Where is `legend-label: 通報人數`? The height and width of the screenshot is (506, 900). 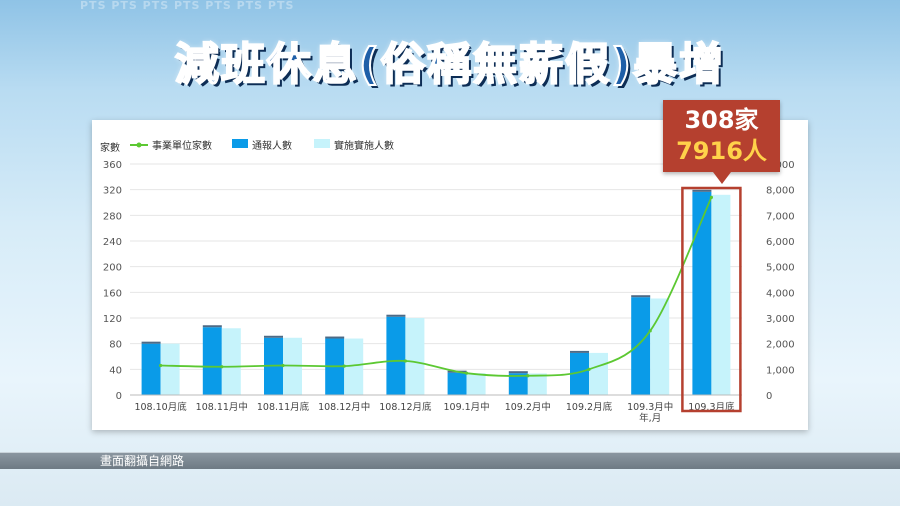
legend-label: 通報人數 is located at coordinates (272, 145).